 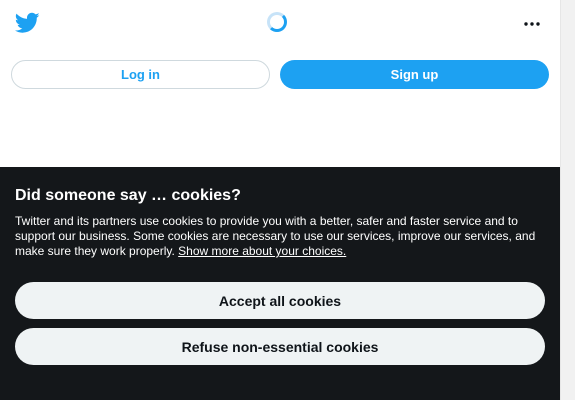 I want to click on auth-buttons: Log in Sign up, so click(x=280, y=75).